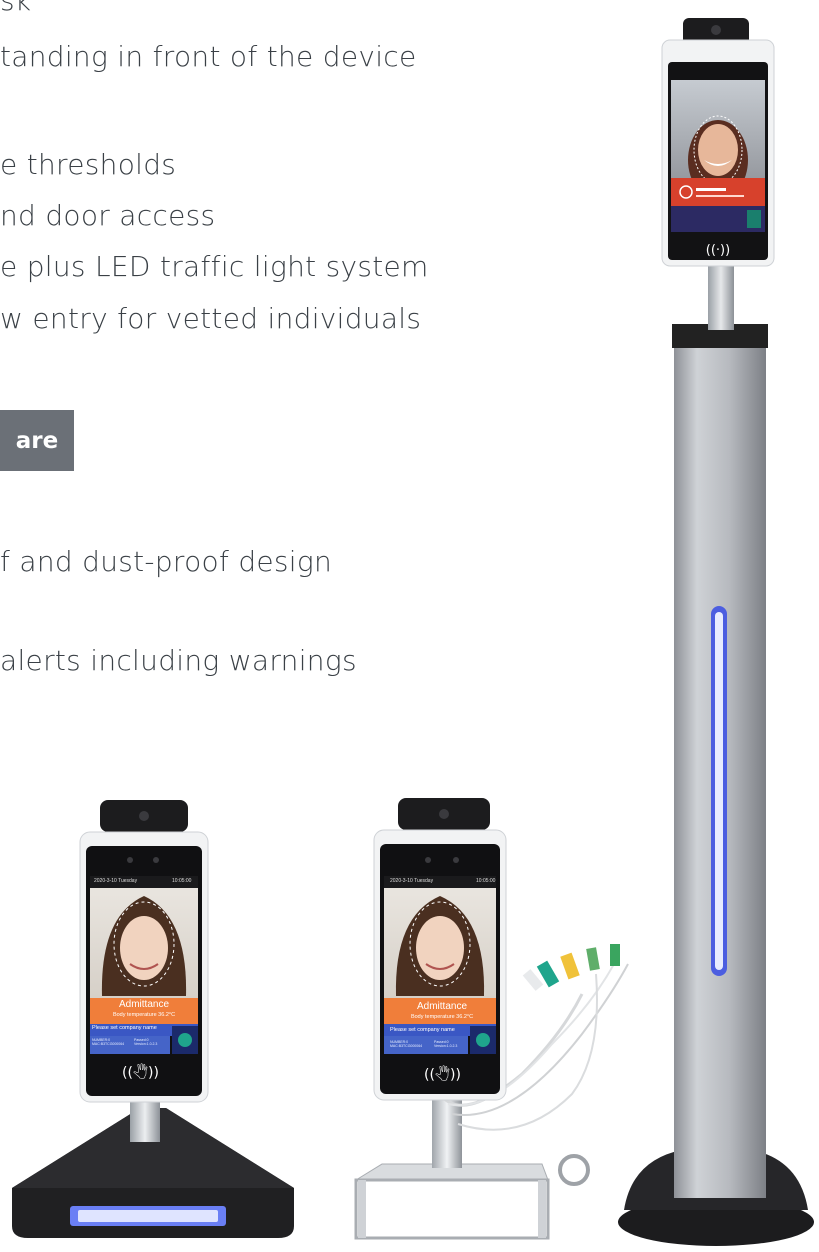 The image size is (819, 1252). I want to click on screen-info-left-2: NUMBER:0 MAC:B3TCG000064, so click(406, 1044).